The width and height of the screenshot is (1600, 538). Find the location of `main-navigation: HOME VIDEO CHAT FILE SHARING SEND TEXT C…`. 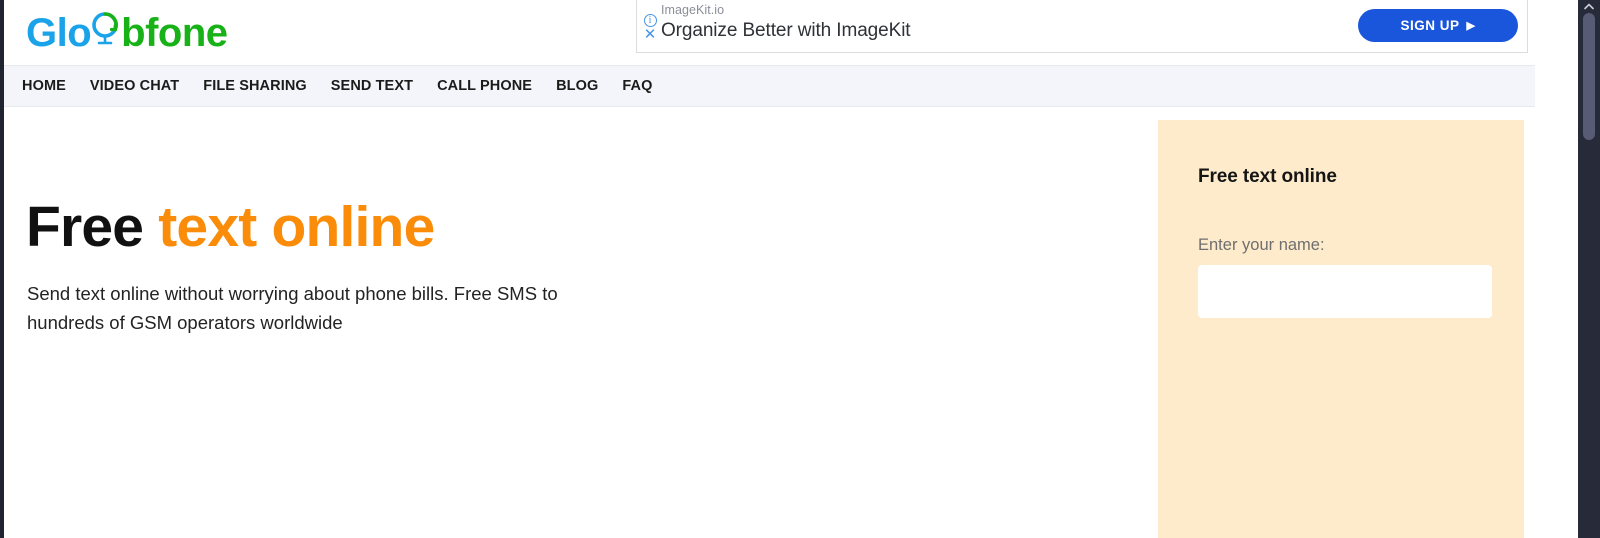

main-navigation: HOME VIDEO CHAT FILE SHARING SEND TEXT C… is located at coordinates (769, 86).